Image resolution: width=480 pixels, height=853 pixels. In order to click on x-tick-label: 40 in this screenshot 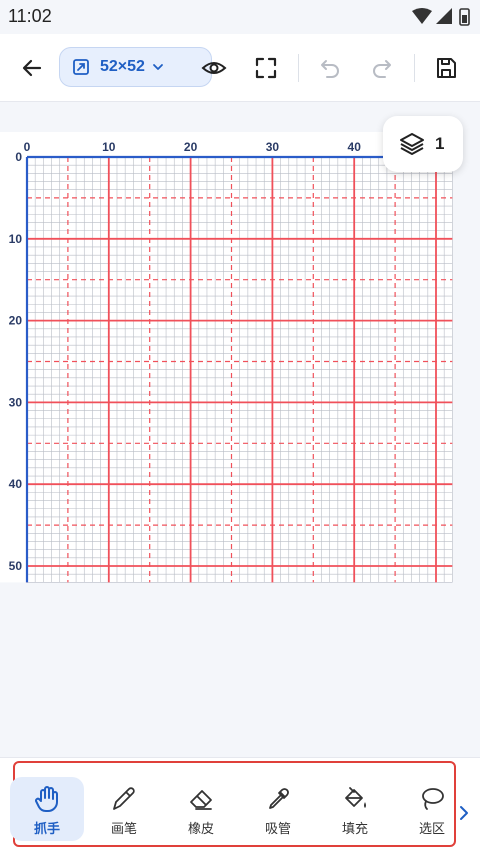, I will do `click(355, 147)`.